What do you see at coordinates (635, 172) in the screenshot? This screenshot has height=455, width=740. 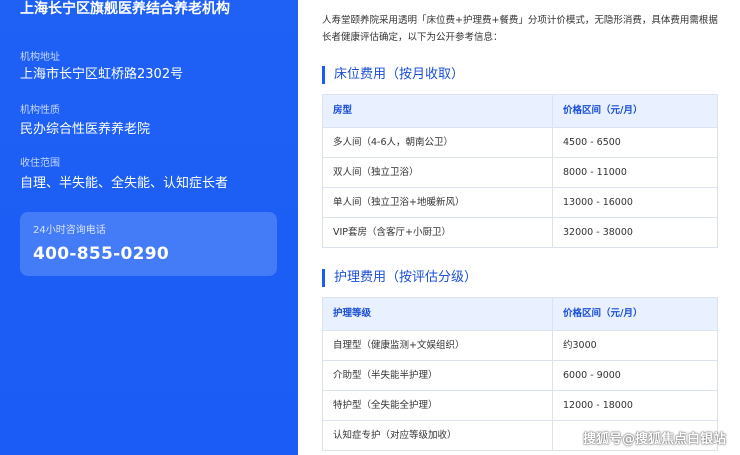 I see `price-cell: 8000 - 11000` at bounding box center [635, 172].